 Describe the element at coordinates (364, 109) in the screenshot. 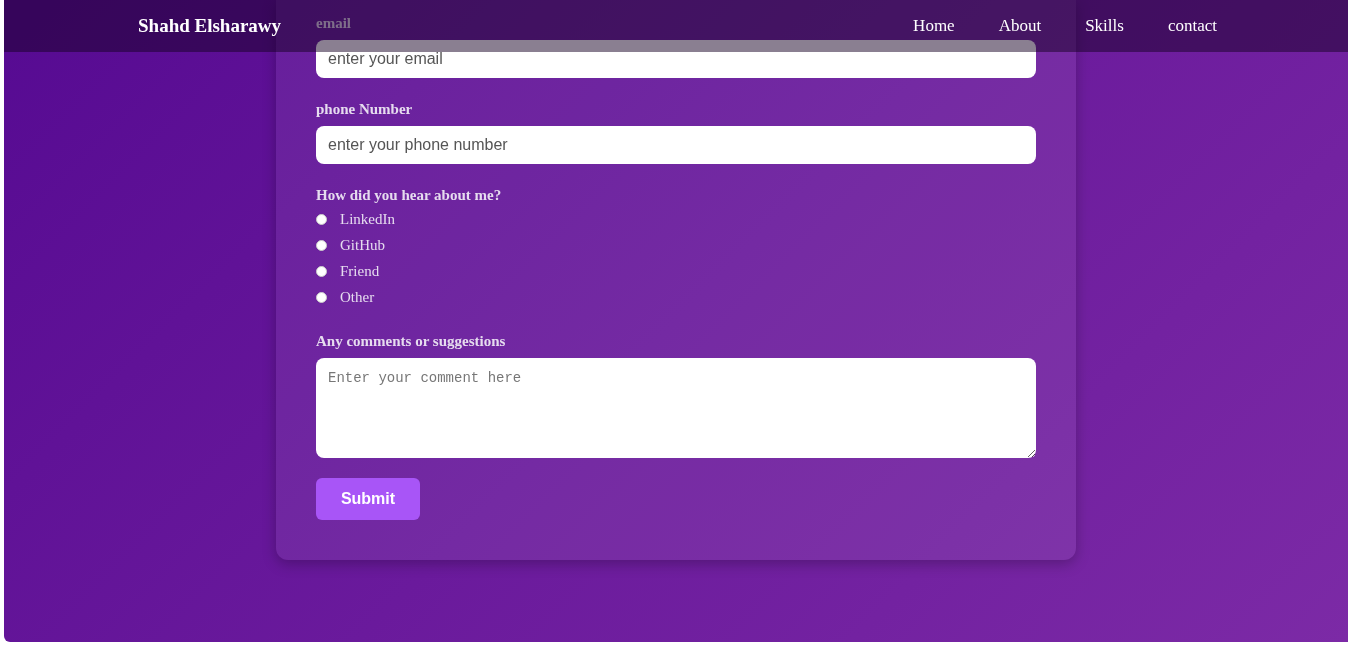

I see `field-label: phone Number` at that location.